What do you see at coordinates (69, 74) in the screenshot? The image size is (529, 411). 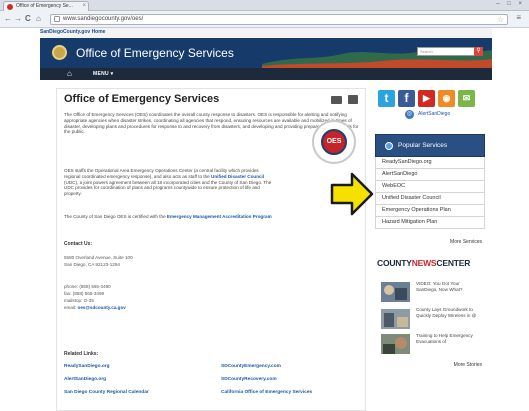 I see `site-home-icon: ⌂` at bounding box center [69, 74].